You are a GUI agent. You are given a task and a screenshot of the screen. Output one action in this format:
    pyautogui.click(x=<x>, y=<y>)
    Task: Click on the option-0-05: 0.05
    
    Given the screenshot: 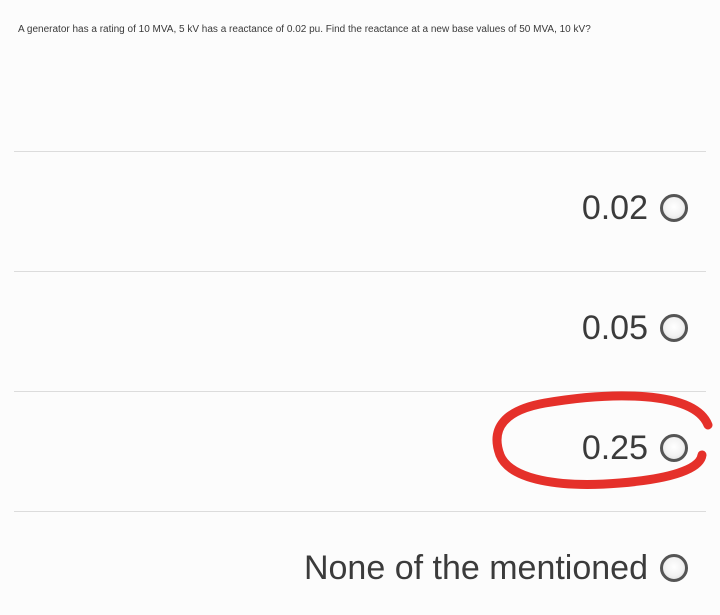 What is the action you would take?
    pyautogui.click(x=635, y=328)
    